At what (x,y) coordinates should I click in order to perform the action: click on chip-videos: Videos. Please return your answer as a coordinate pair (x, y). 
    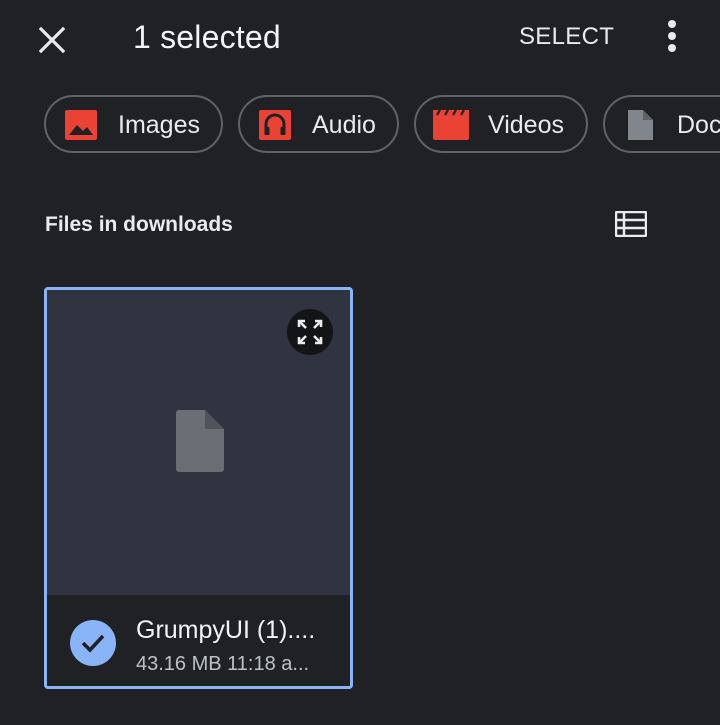
    Looking at the image, I should click on (501, 124).